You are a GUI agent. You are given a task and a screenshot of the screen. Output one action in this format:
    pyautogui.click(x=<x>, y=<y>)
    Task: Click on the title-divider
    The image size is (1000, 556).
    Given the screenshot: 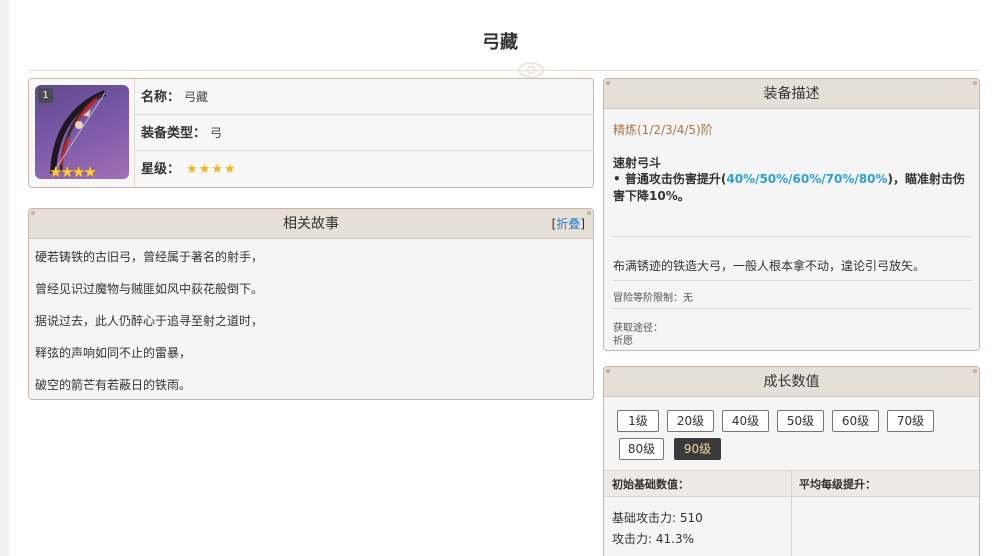 What is the action you would take?
    pyautogui.click(x=504, y=70)
    